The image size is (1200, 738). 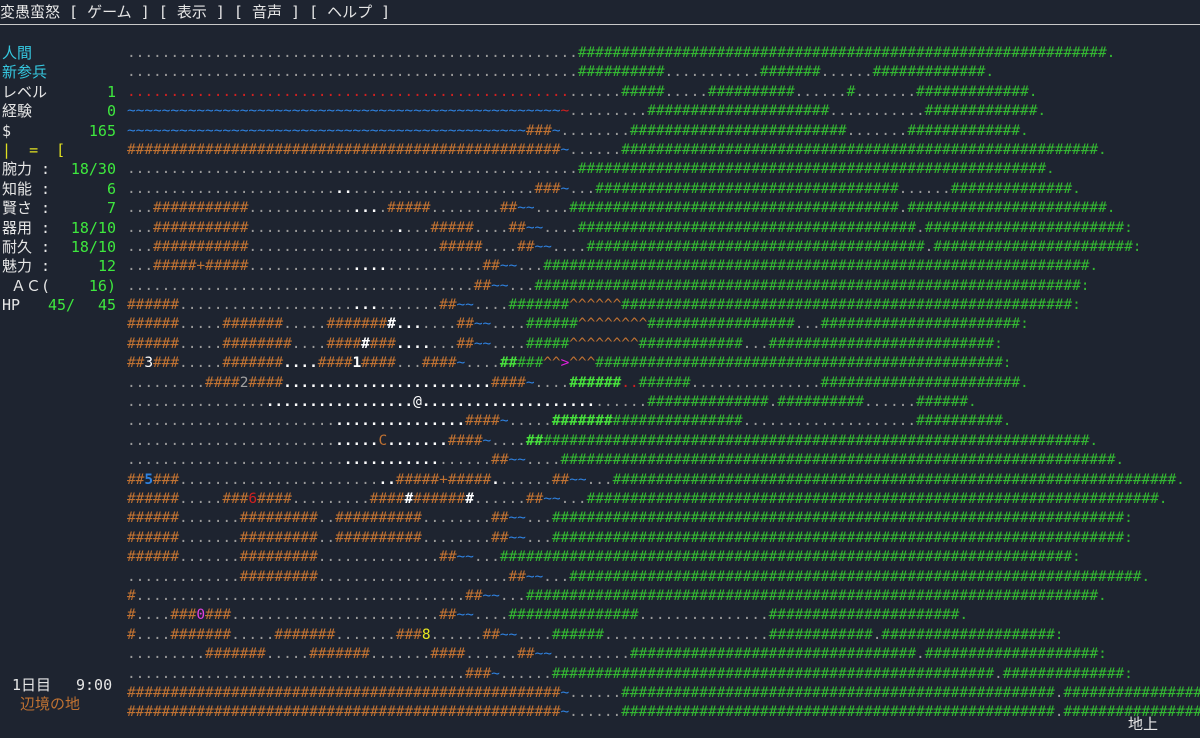 I want to click on tree-tiles: ##########, so click(x=751, y=91).